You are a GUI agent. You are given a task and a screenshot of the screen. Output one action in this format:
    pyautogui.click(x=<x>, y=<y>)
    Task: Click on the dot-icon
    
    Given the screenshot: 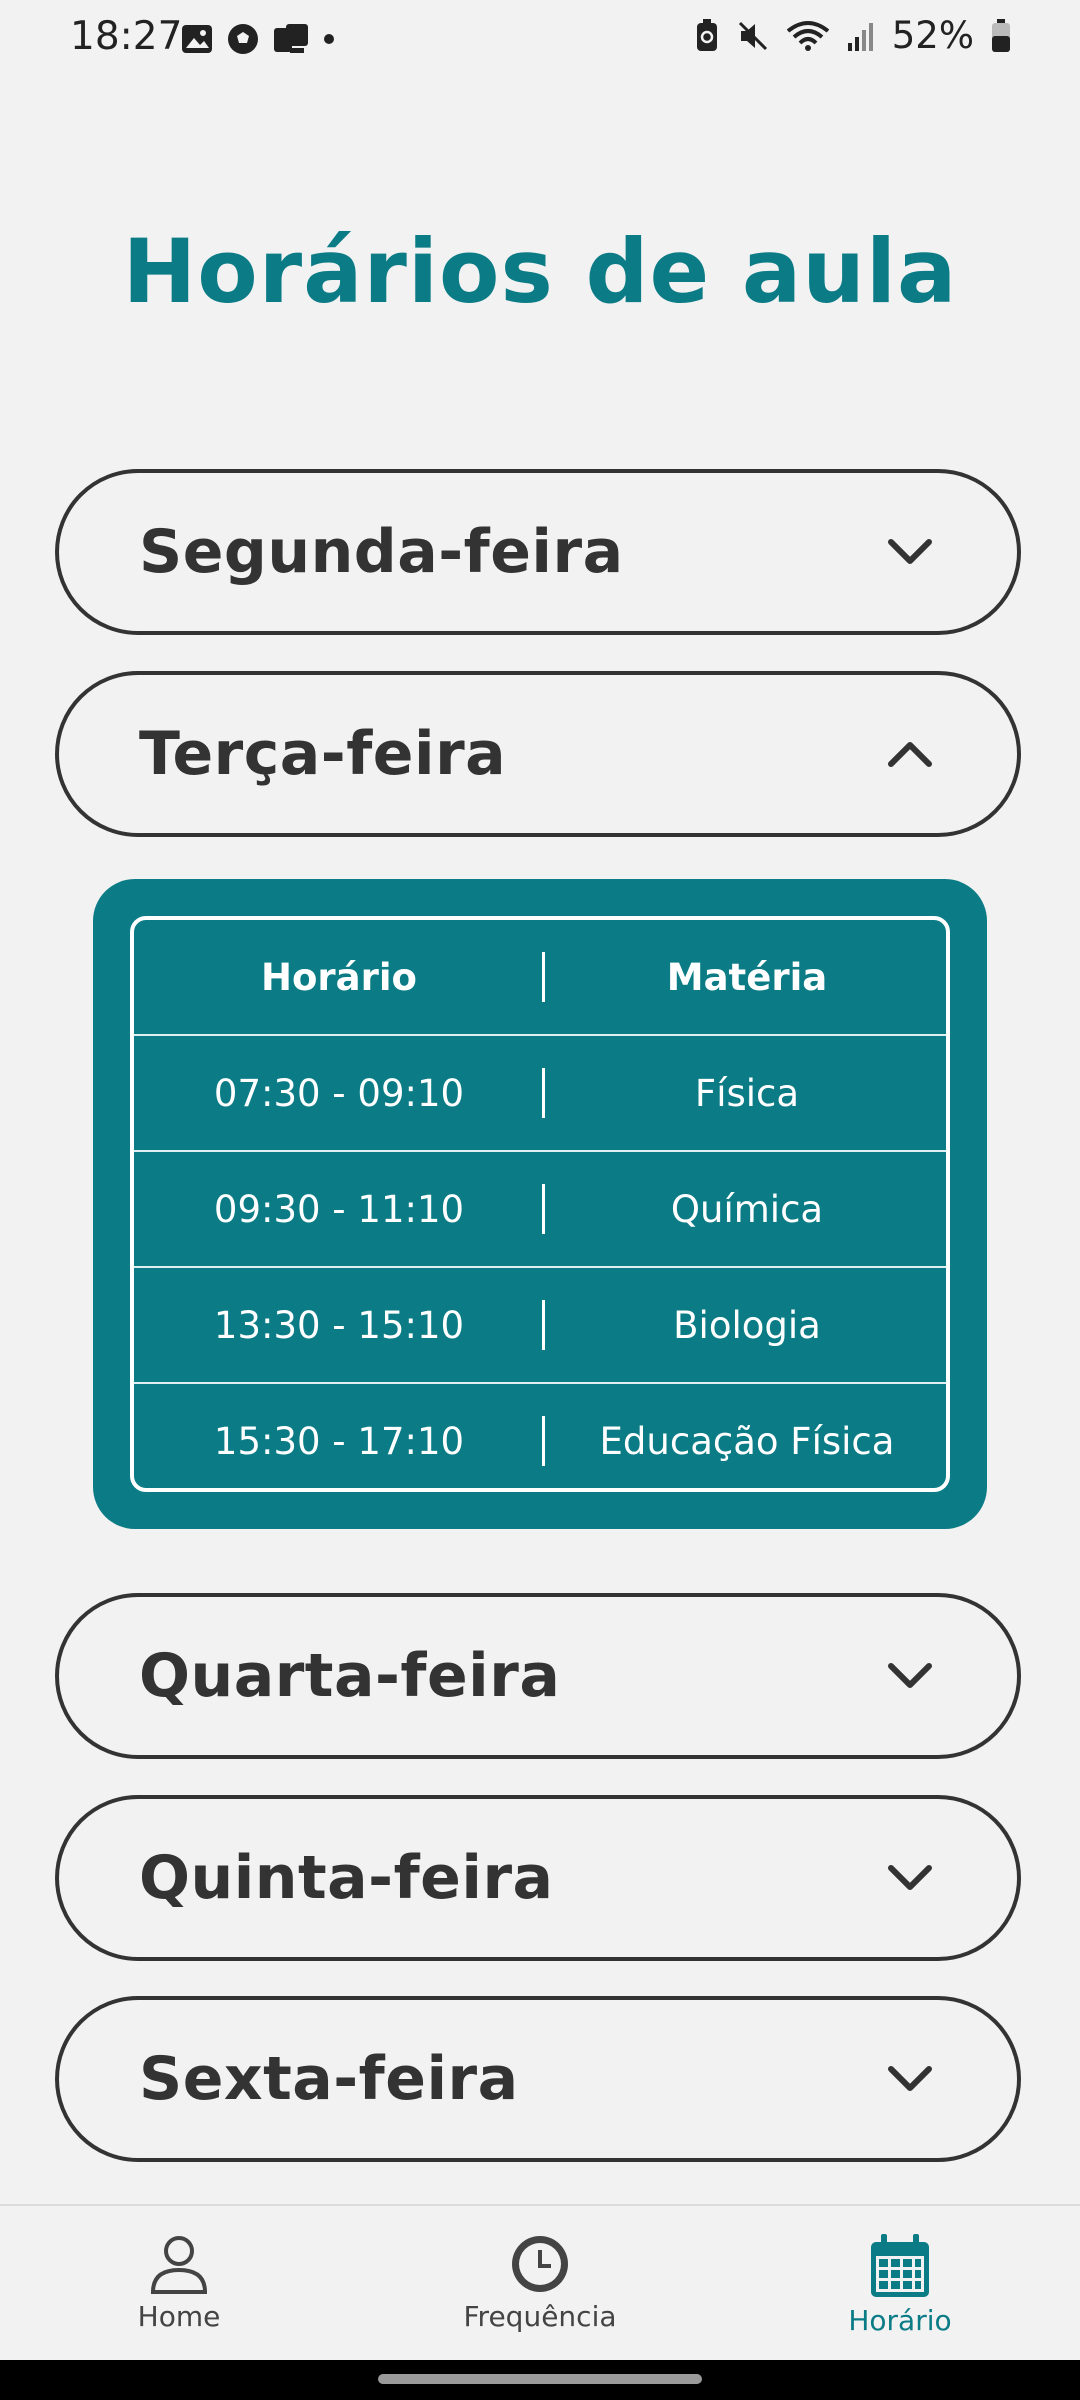 What is the action you would take?
    pyautogui.click(x=329, y=39)
    